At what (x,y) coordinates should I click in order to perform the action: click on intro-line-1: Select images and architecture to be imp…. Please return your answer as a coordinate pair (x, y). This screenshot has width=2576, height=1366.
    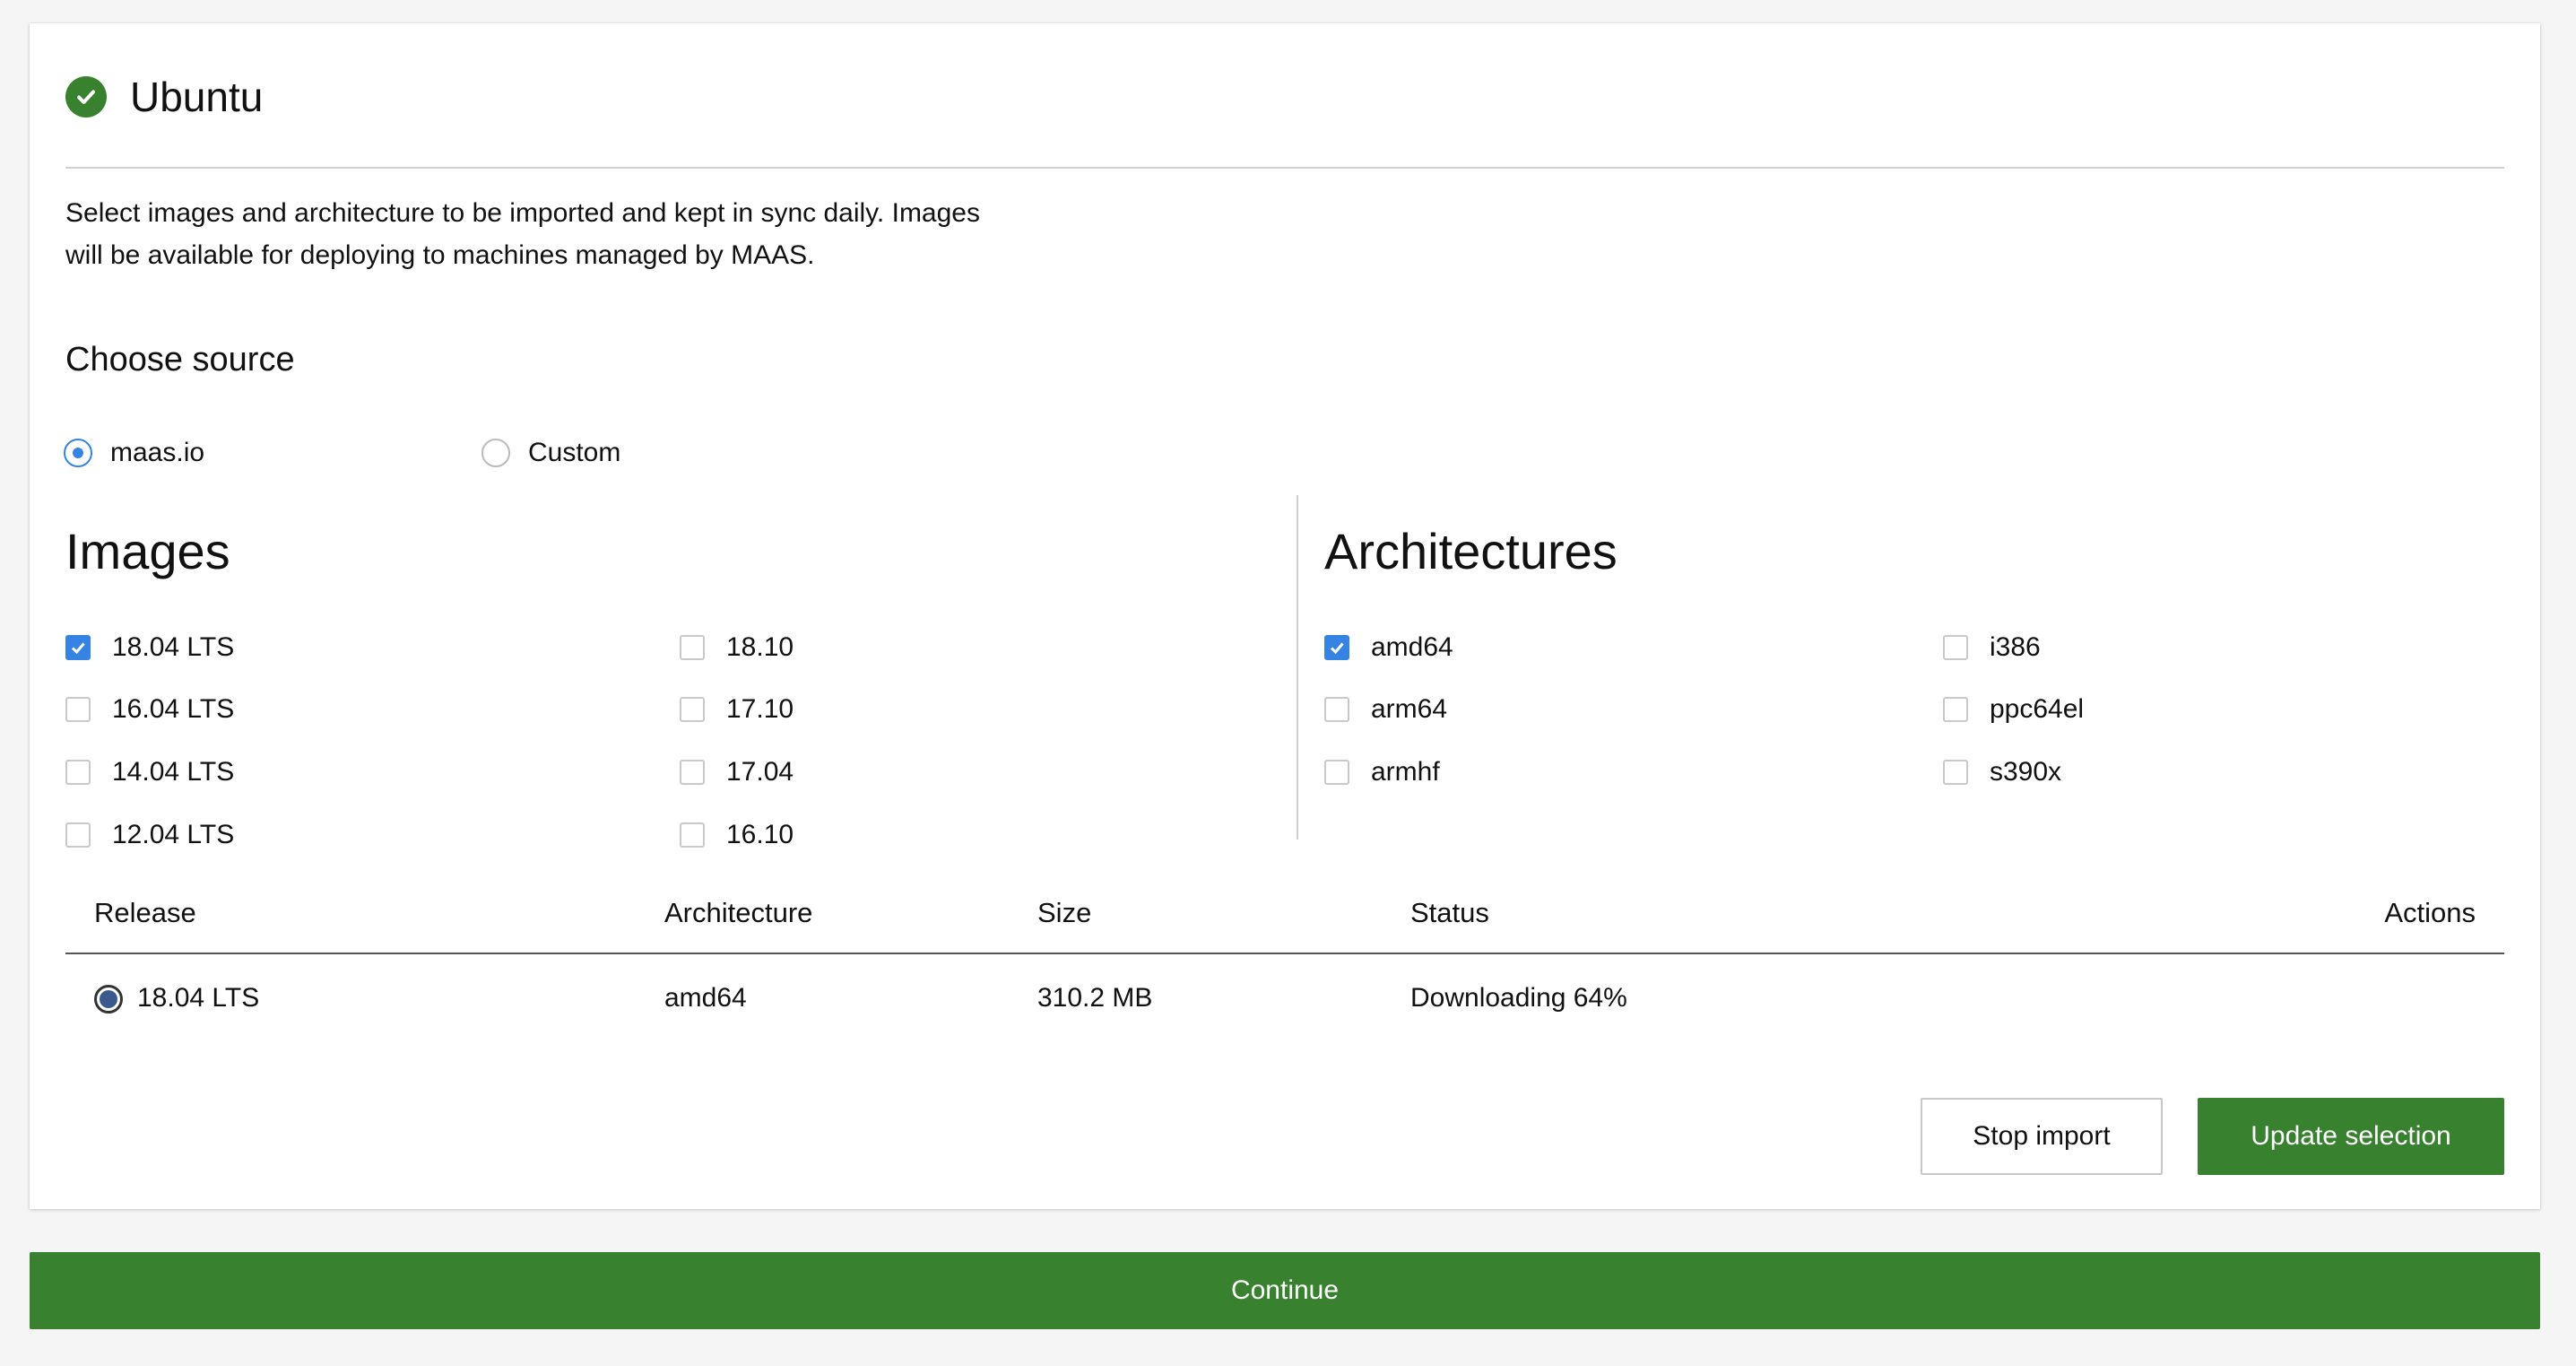
    Looking at the image, I should click on (522, 213).